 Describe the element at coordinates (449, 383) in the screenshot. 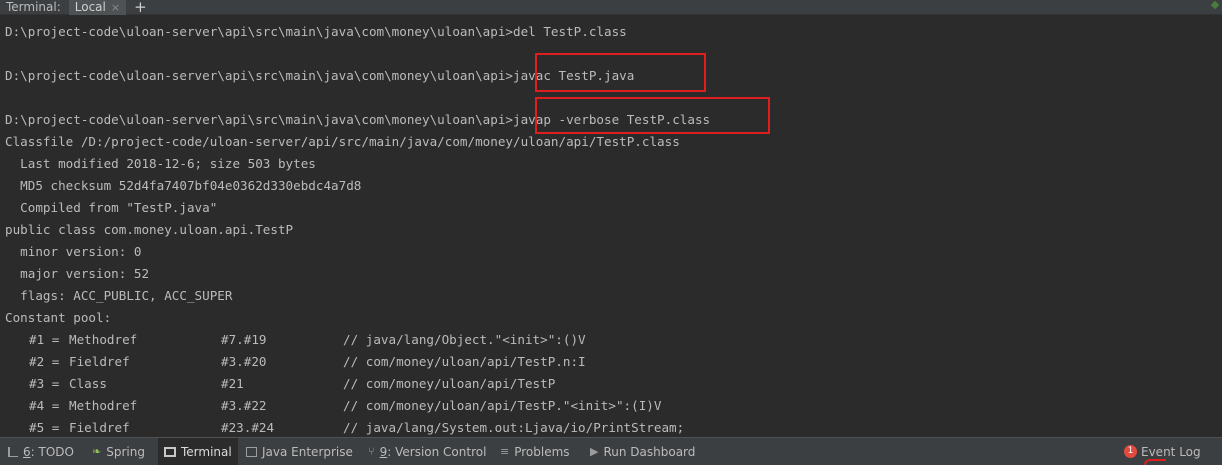

I see `cp-comment: // com/money/uloan/api/TestP` at that location.